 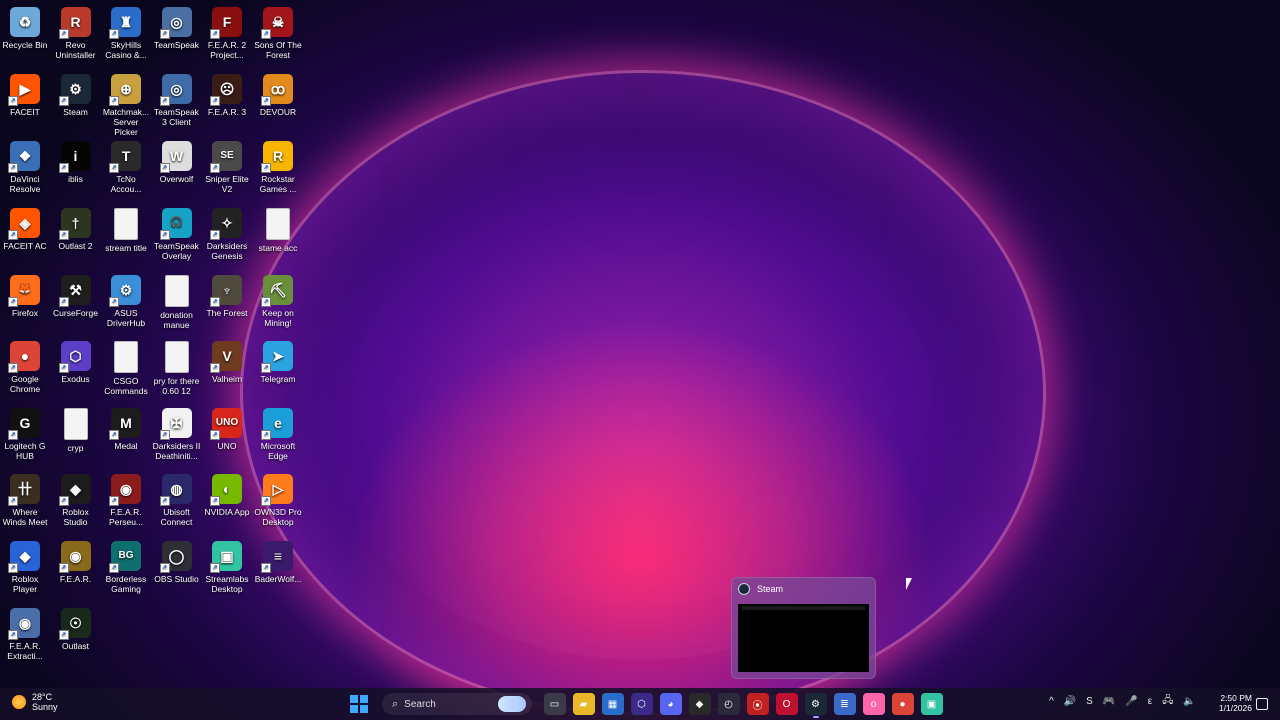 I want to click on desktop-icon-label: Streamlabs Desktop, so click(x=227, y=584).